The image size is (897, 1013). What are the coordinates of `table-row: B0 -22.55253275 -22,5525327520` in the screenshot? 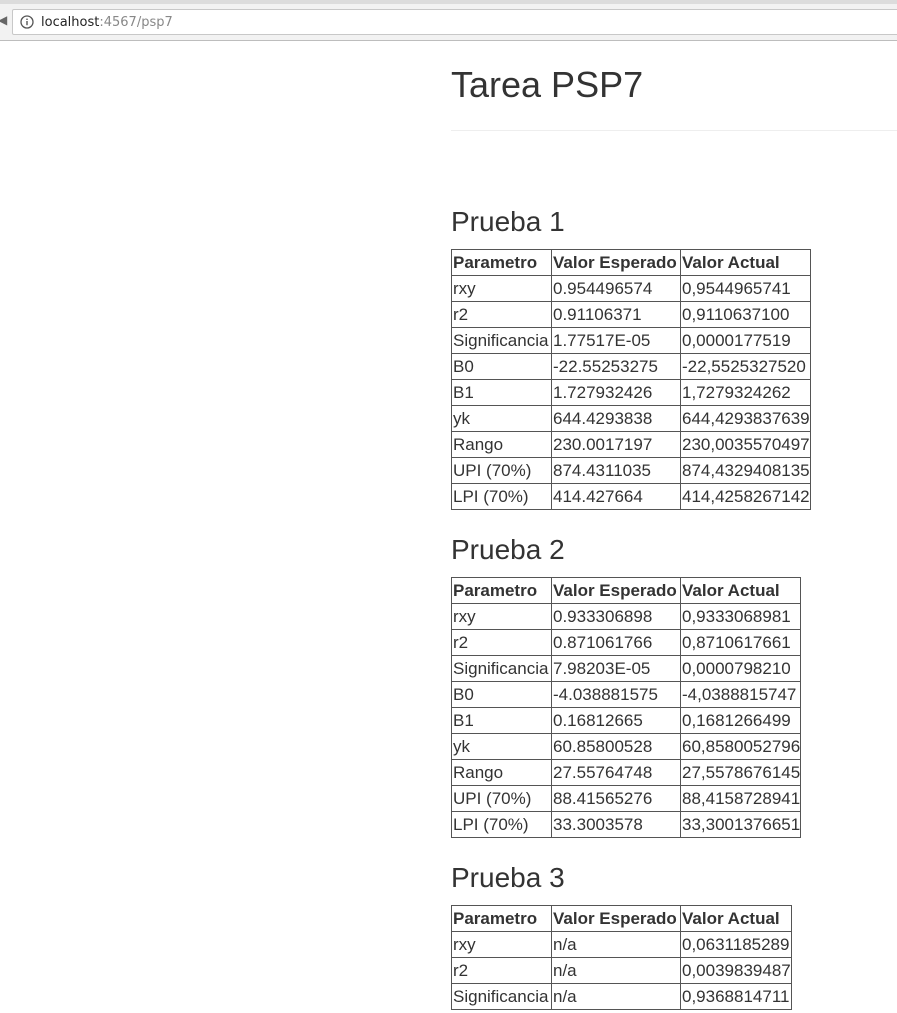 It's located at (631, 366).